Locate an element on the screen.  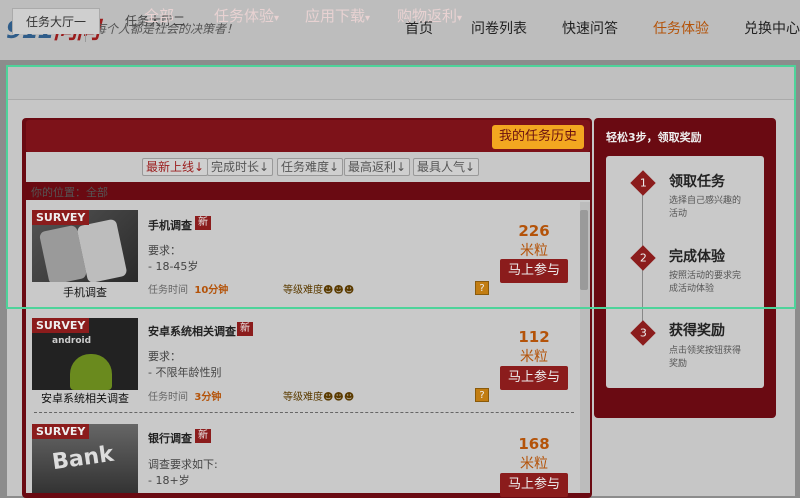
my-task-history-button: 我的任务历史 is located at coordinates (538, 137).